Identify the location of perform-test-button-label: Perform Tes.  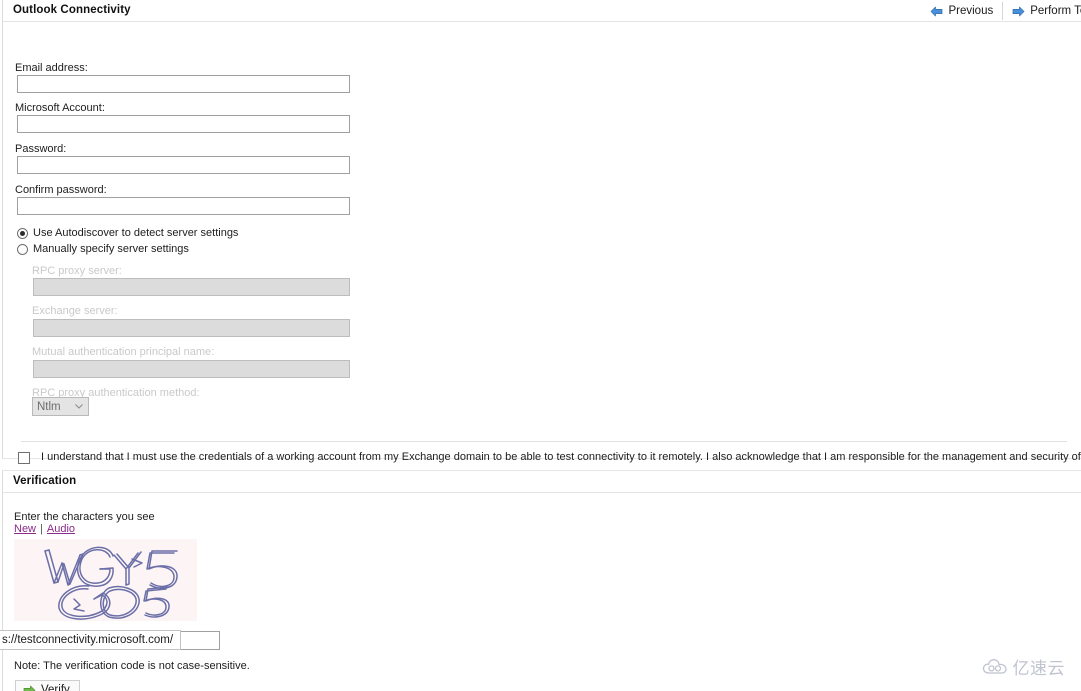
(1055, 11).